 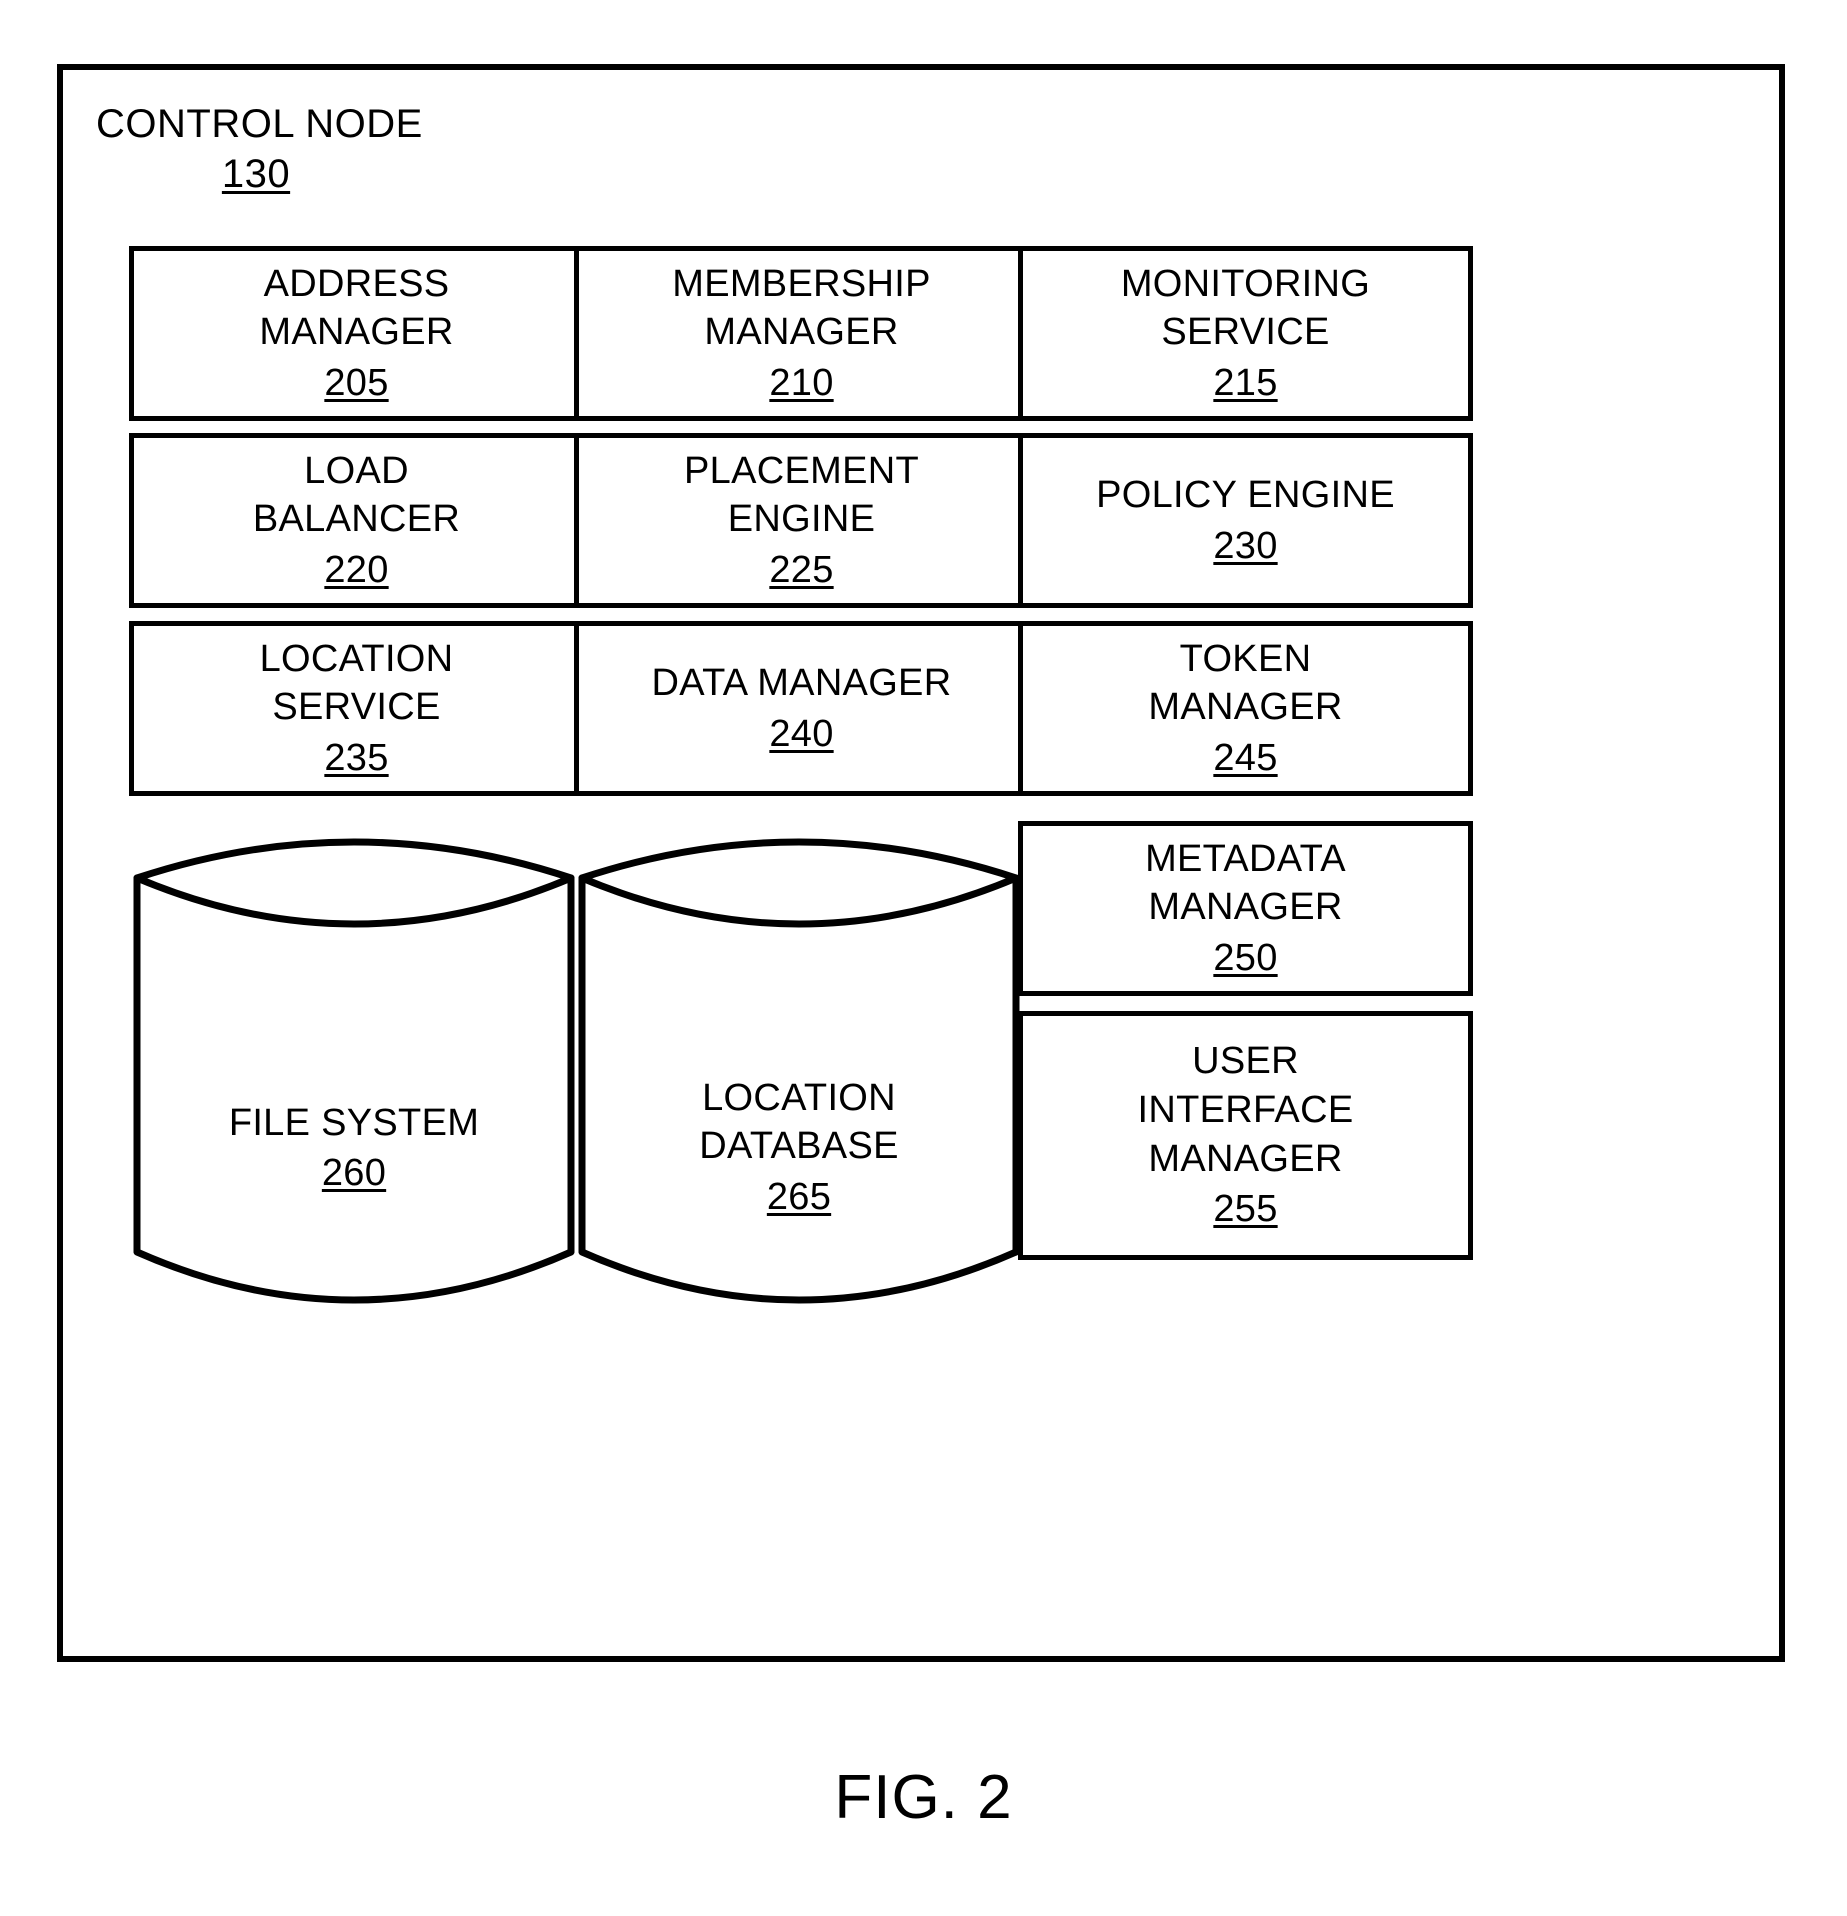 I want to click on placement-engine-label: PLACEMENT ENGINE, so click(x=801, y=495).